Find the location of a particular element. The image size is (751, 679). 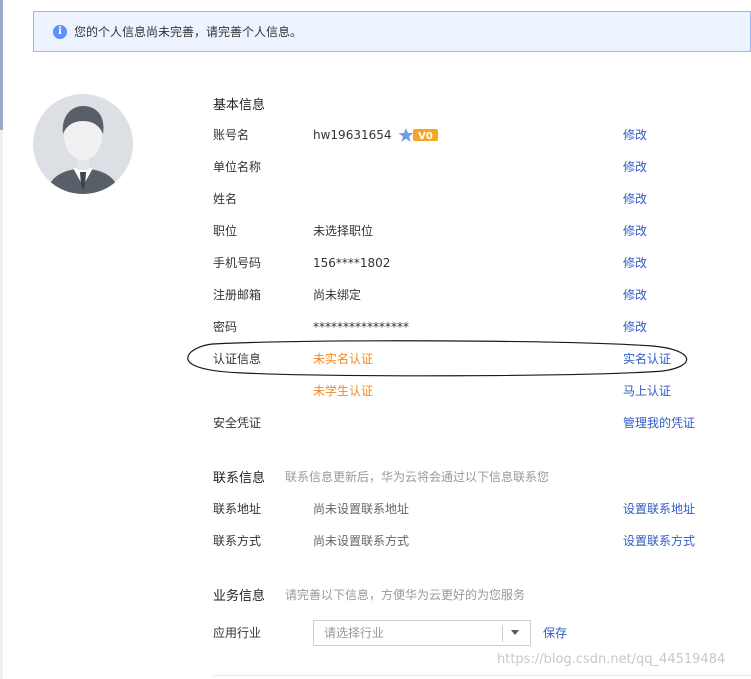

set-contact-method-link: 设置联系方式 is located at coordinates (659, 541).